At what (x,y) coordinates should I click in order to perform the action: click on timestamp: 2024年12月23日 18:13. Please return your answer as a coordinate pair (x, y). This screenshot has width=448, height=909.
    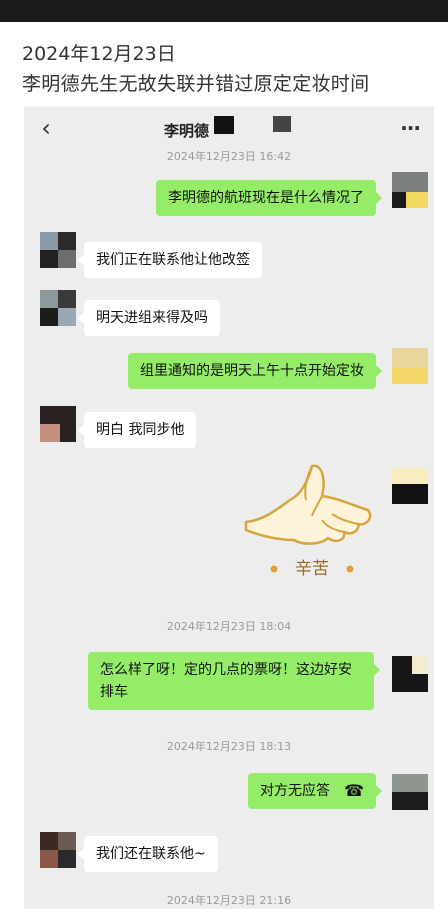
    Looking at the image, I should click on (229, 746).